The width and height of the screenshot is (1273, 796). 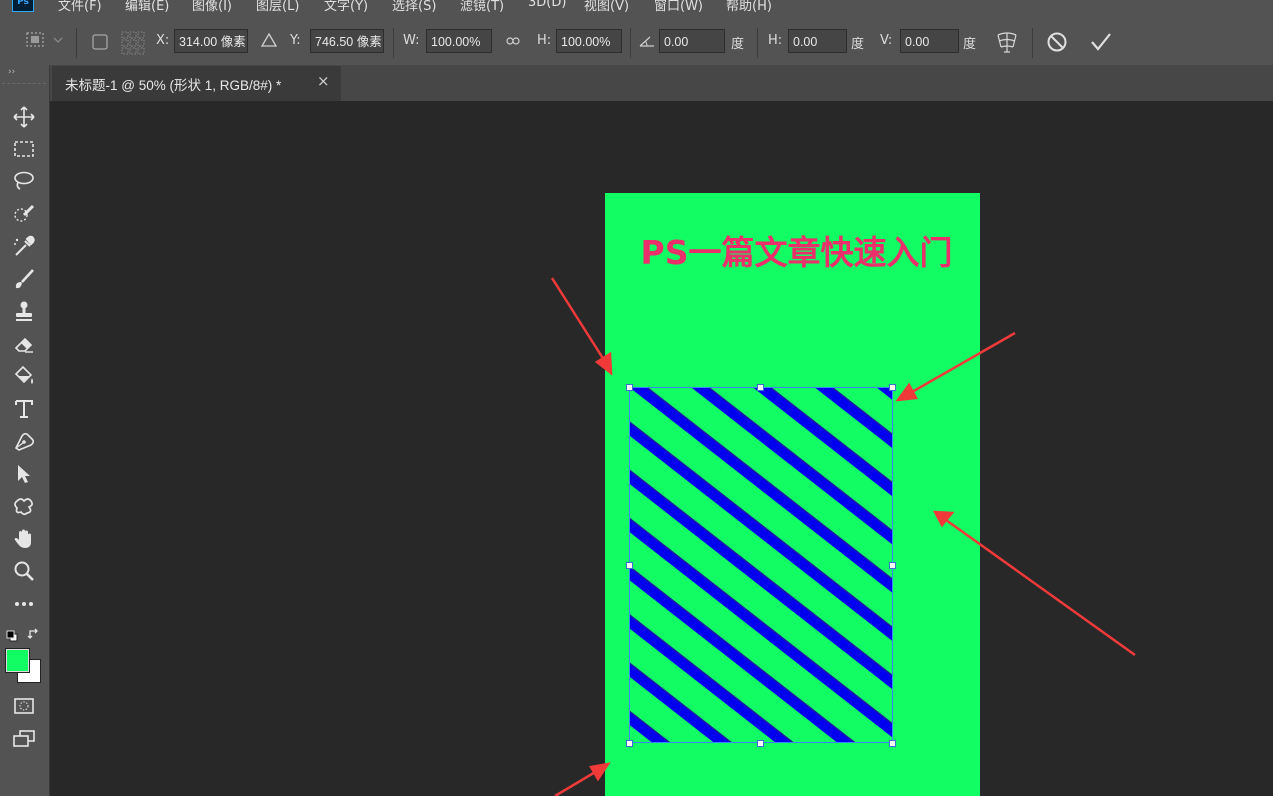 I want to click on annotation-arrow-top-right, so click(x=955, y=366).